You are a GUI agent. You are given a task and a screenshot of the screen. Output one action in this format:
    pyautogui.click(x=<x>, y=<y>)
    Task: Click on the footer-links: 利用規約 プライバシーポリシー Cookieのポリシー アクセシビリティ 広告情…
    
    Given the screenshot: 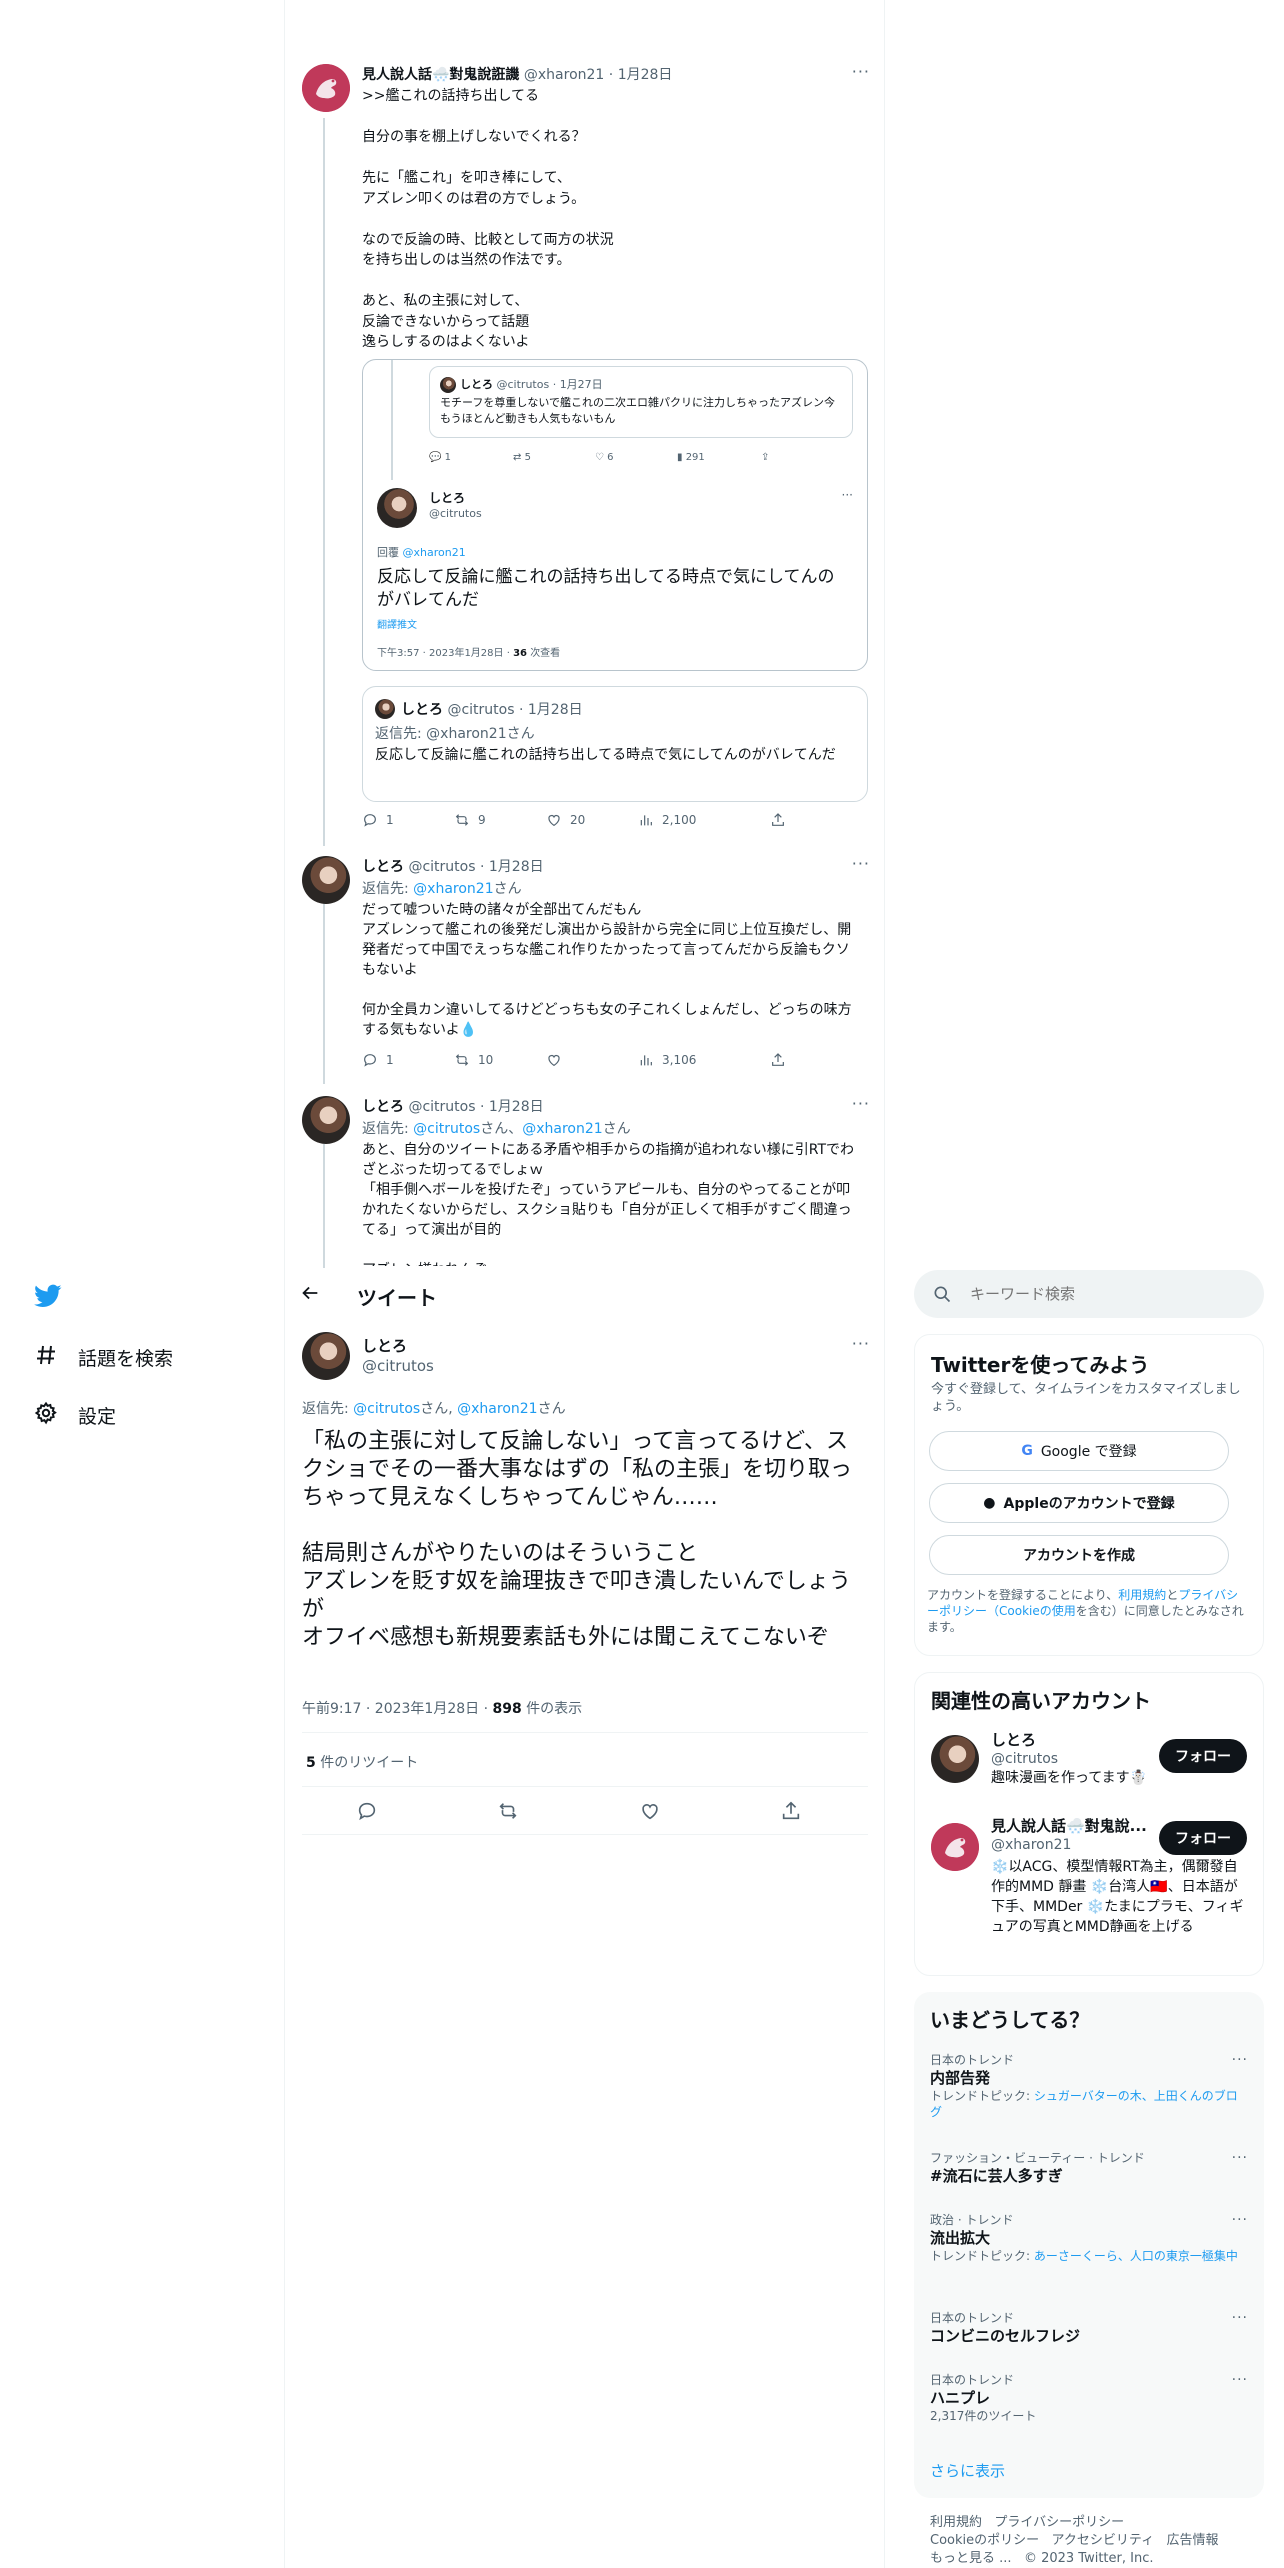 What is the action you would take?
    pyautogui.click(x=1095, y=2541)
    